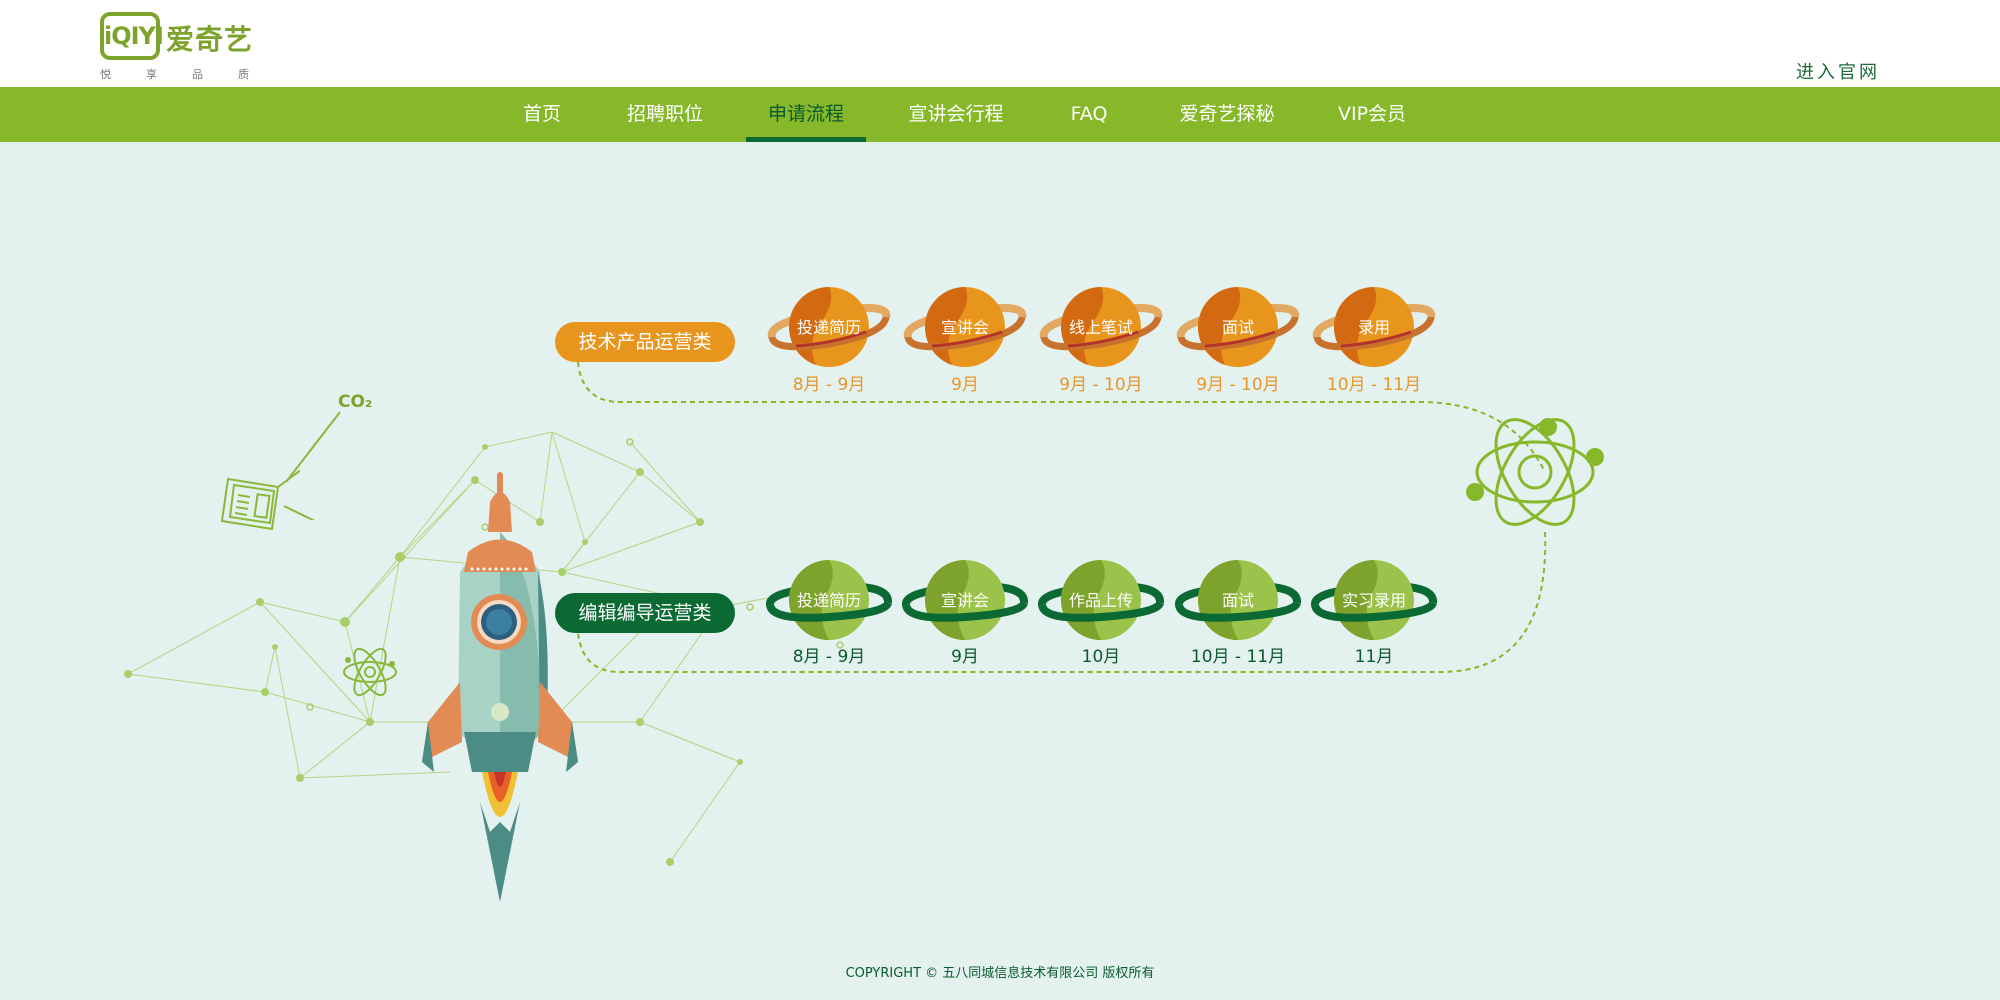  Describe the element at coordinates (1535, 472) in the screenshot. I see `atom-icon` at that location.